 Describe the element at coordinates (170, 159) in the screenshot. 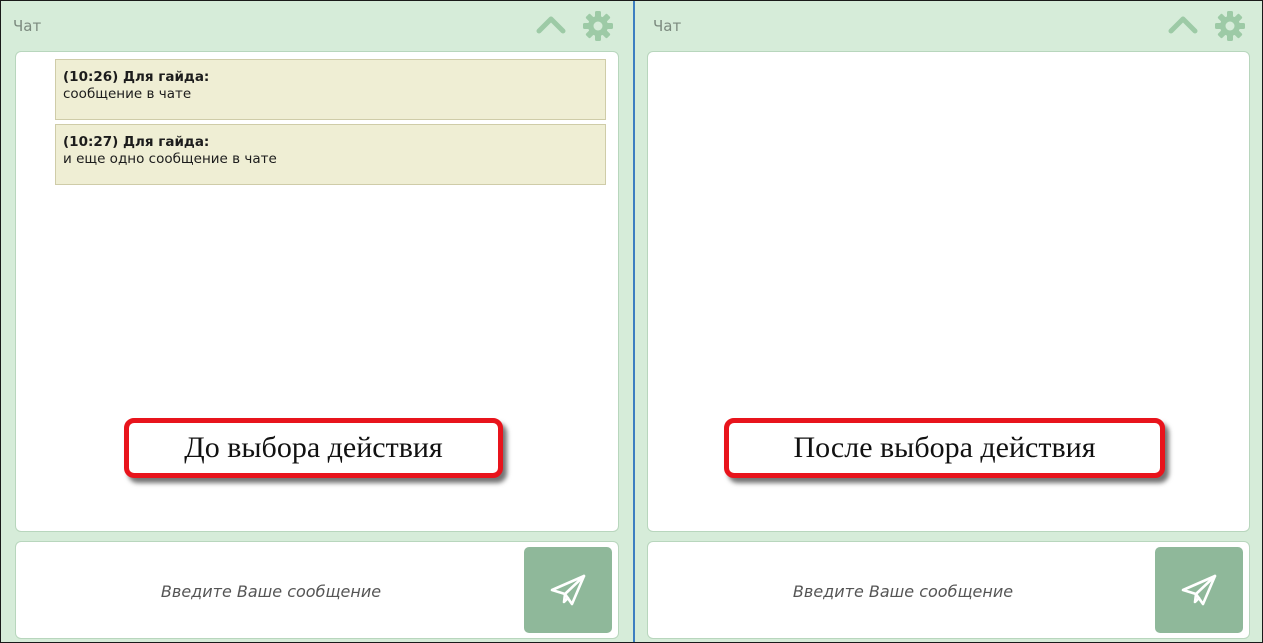

I see `message-text: и еще одно сообщение в чате` at that location.